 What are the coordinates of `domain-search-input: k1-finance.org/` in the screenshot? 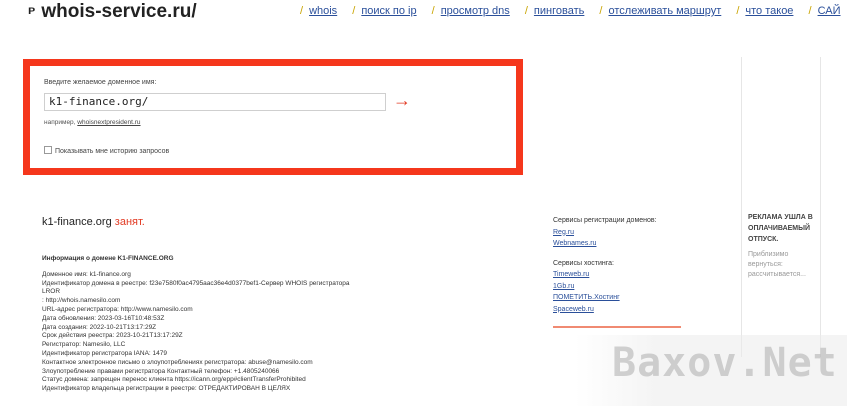 It's located at (215, 102).